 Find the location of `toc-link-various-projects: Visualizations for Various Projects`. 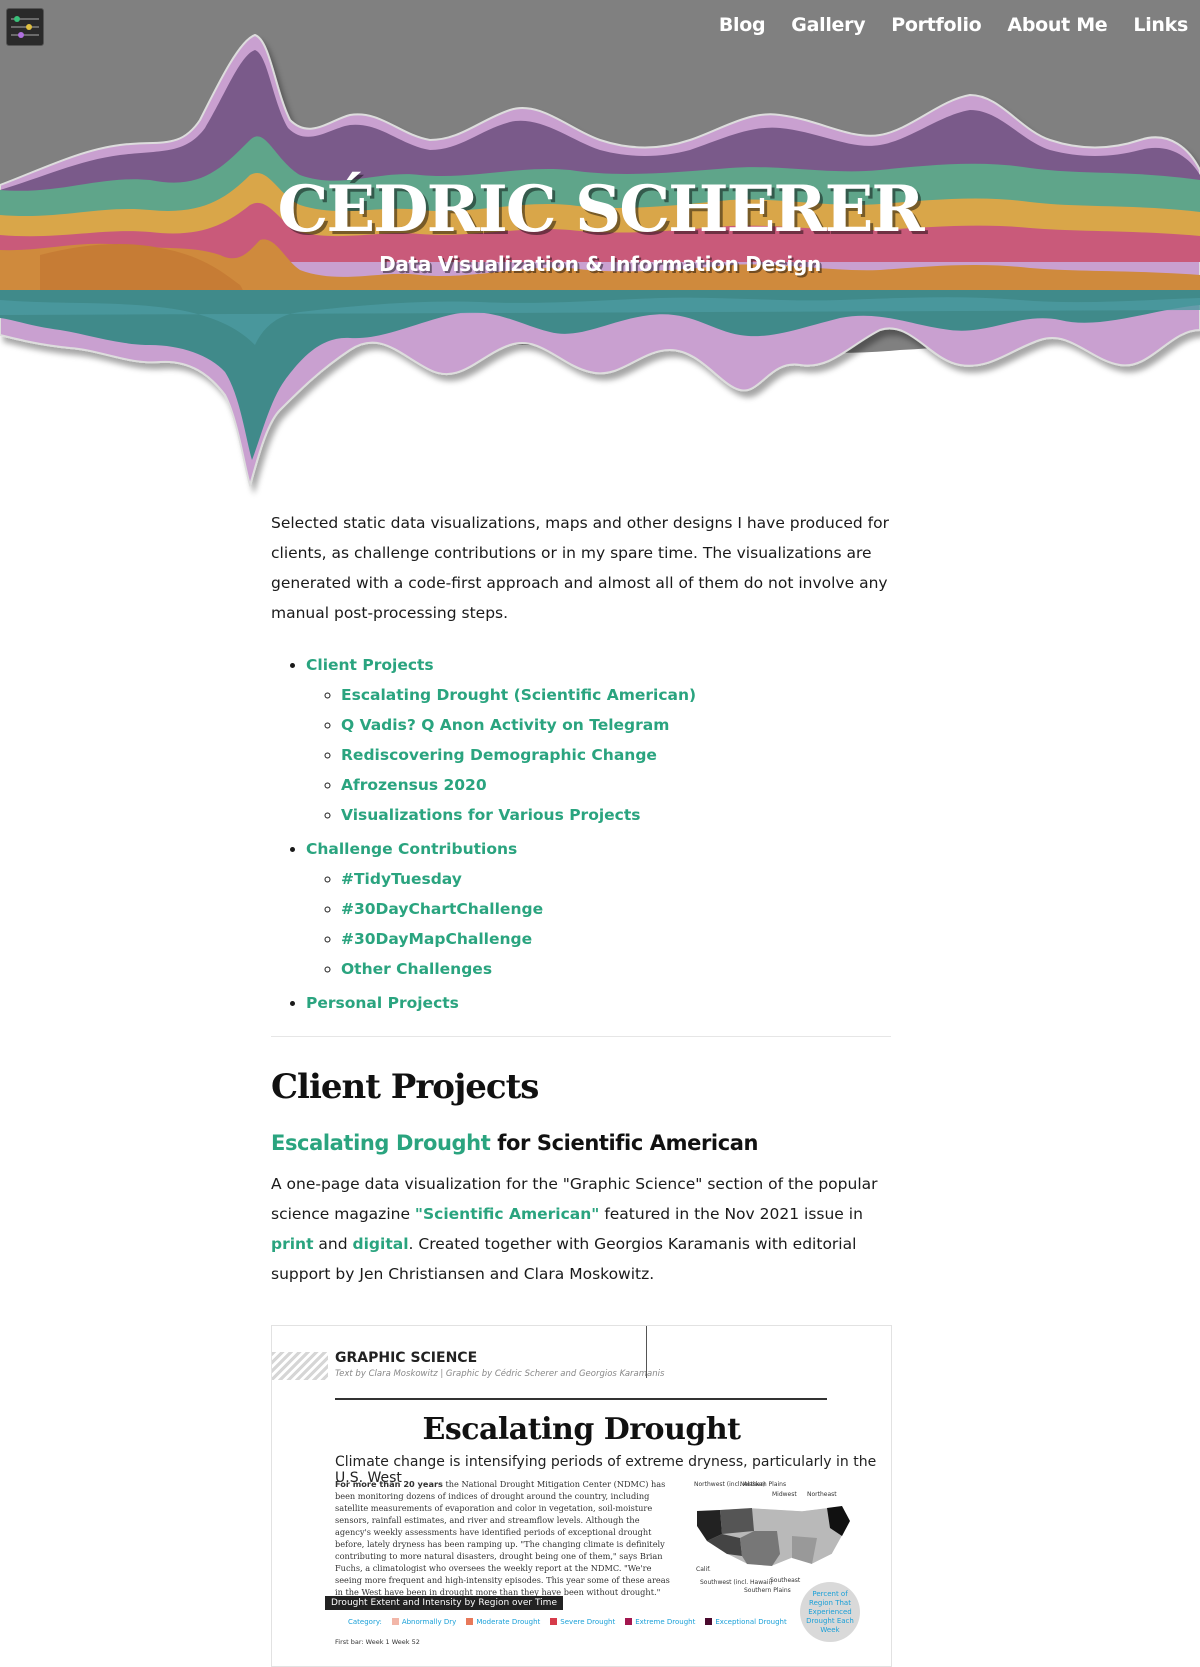

toc-link-various-projects: Visualizations for Various Projects is located at coordinates (491, 815).